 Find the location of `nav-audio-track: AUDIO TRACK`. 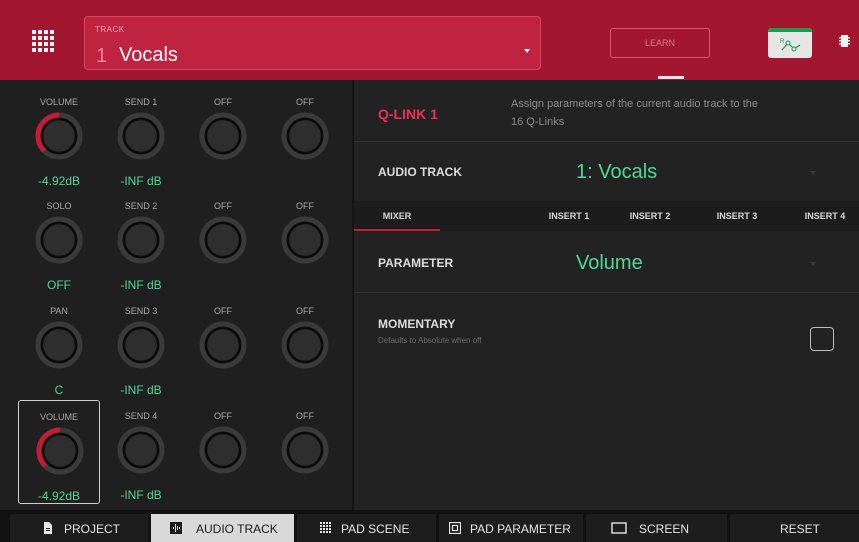

nav-audio-track: AUDIO TRACK is located at coordinates (222, 528).